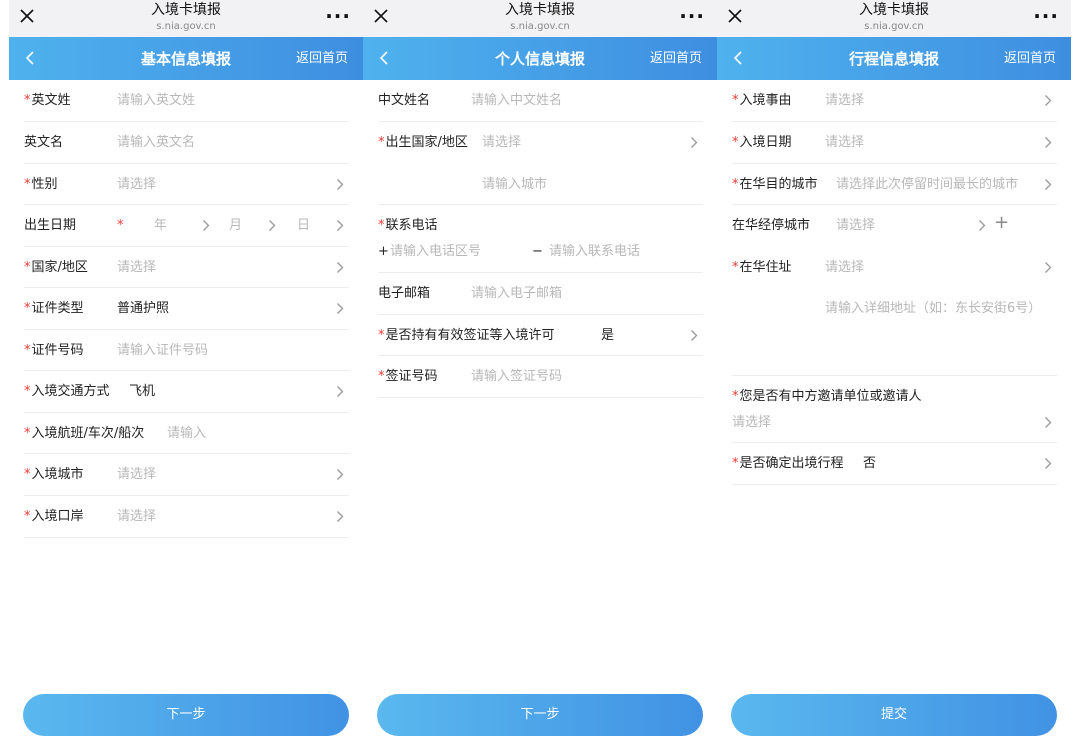 This screenshot has height=754, width=1080. I want to click on phone-code-input: 请输入电话区号, so click(435, 252).